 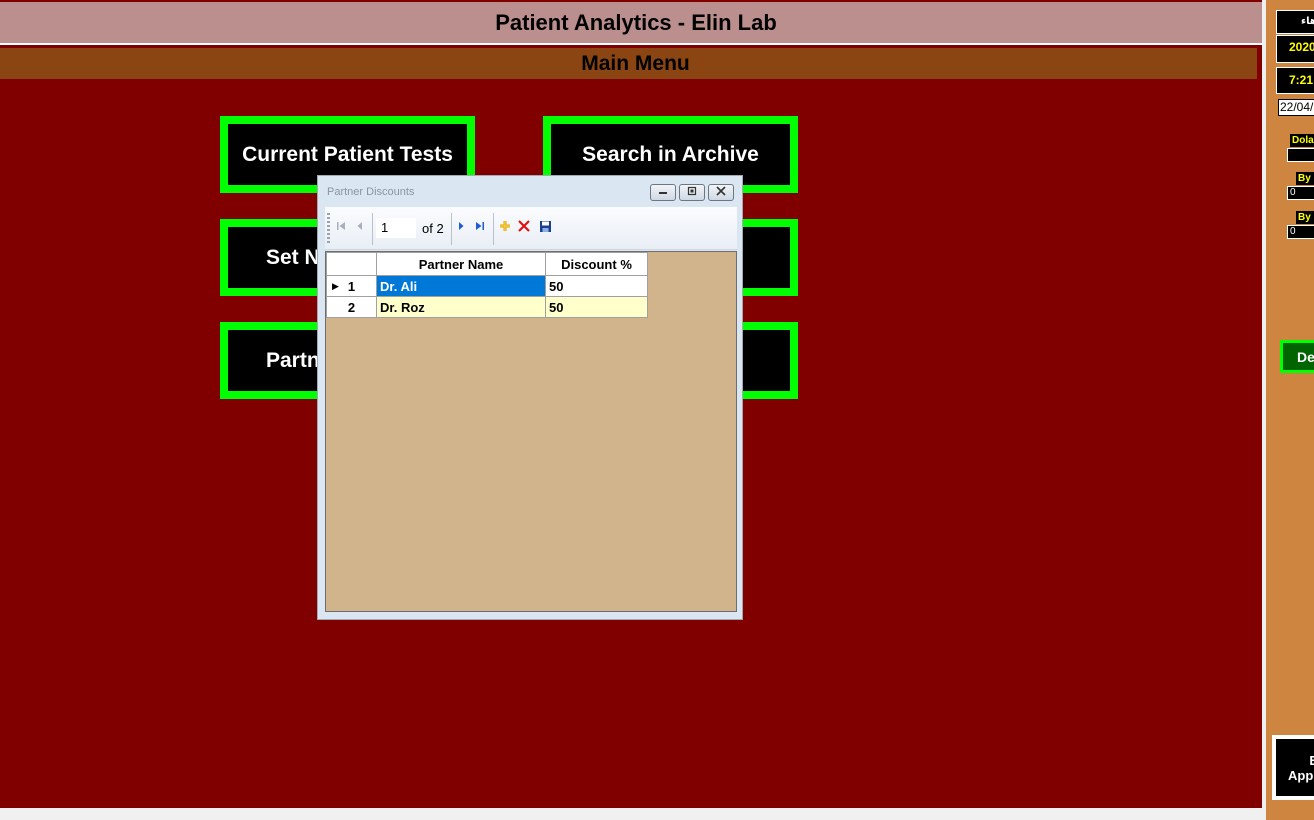 I want to click on toolstrip-grip, so click(x=328, y=229).